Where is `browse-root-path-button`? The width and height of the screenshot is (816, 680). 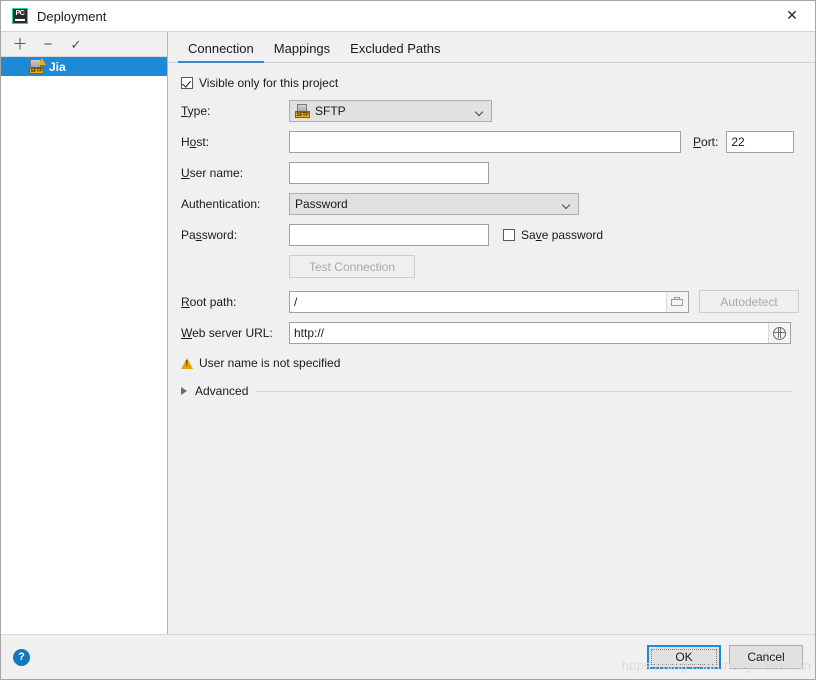
browse-root-path-button is located at coordinates (677, 301).